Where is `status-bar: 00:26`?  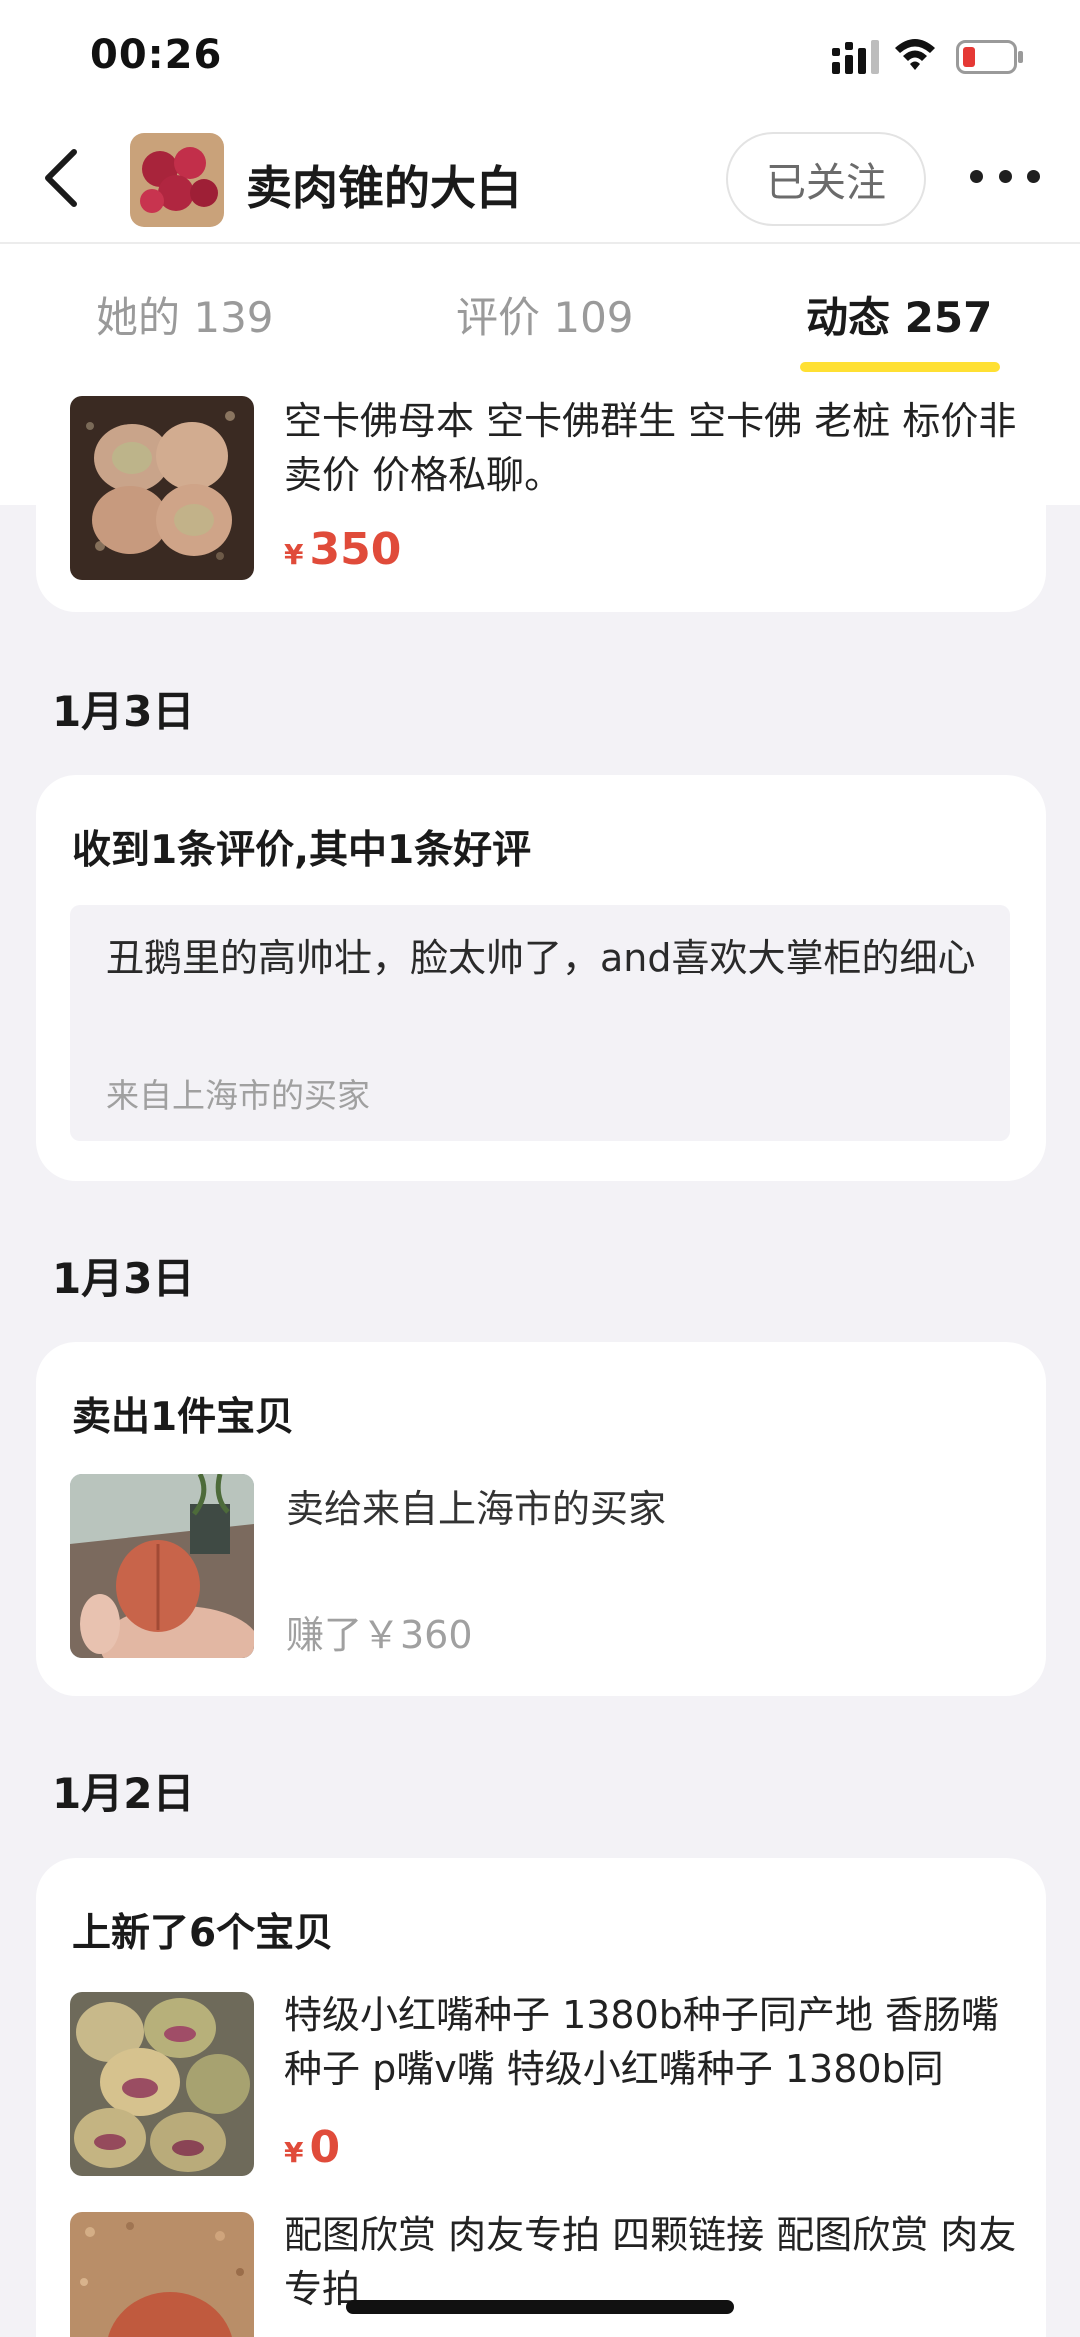 status-bar: 00:26 is located at coordinates (540, 59).